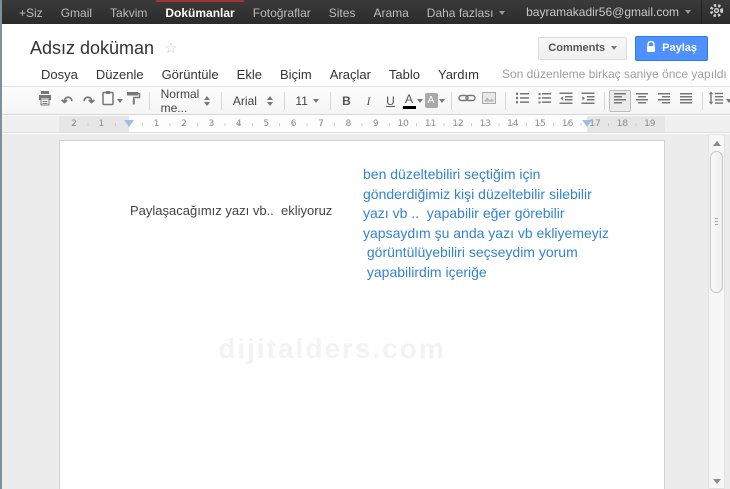 Image resolution: width=730 pixels, height=489 pixels. I want to click on font-family-dropdown: Arial, so click(253, 101).